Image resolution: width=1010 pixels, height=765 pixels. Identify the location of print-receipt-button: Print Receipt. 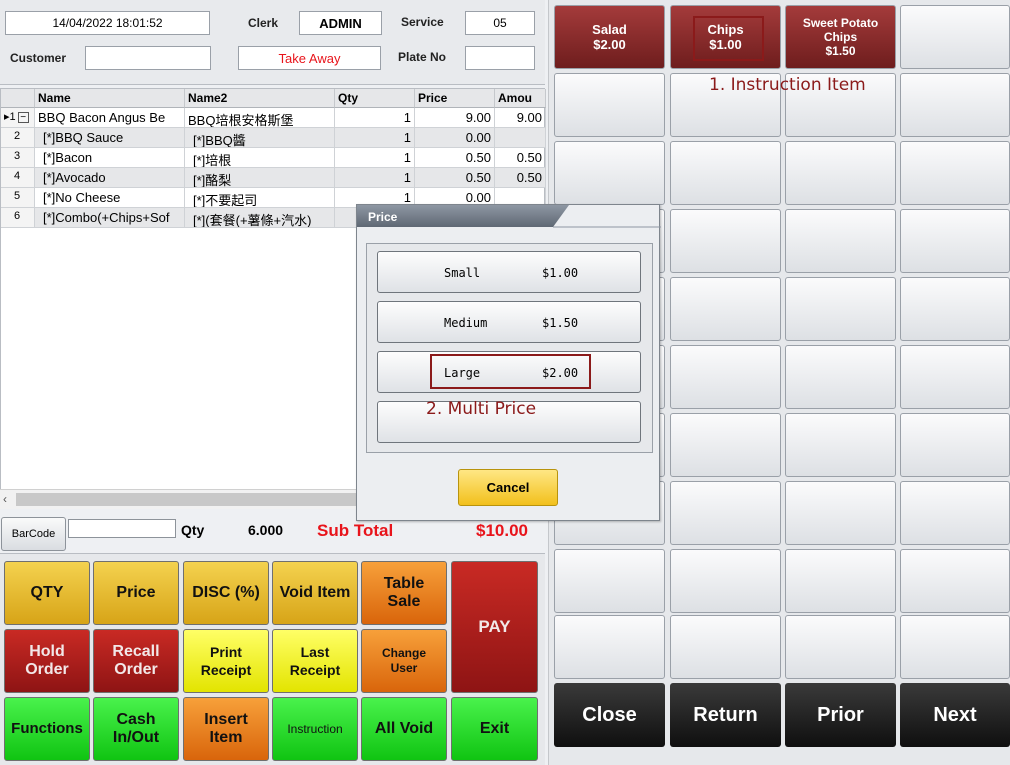
(226, 661).